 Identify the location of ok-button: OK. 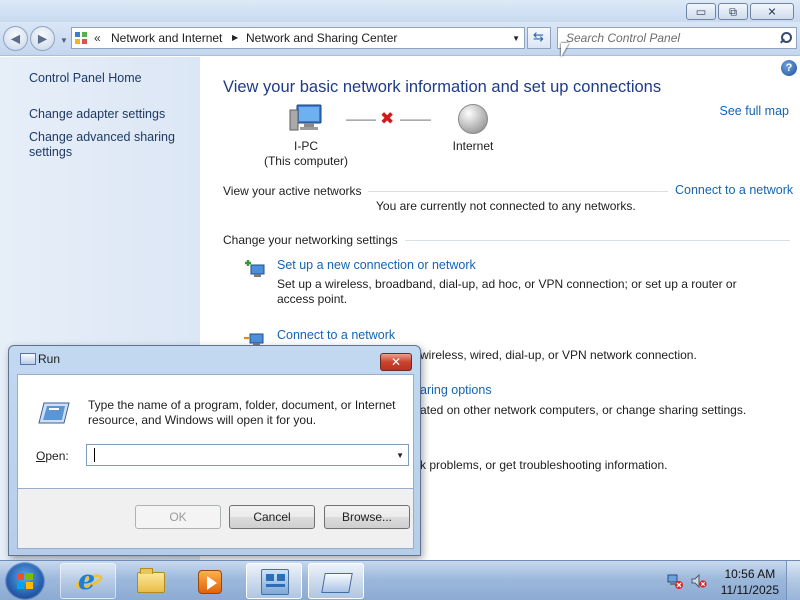
(178, 517).